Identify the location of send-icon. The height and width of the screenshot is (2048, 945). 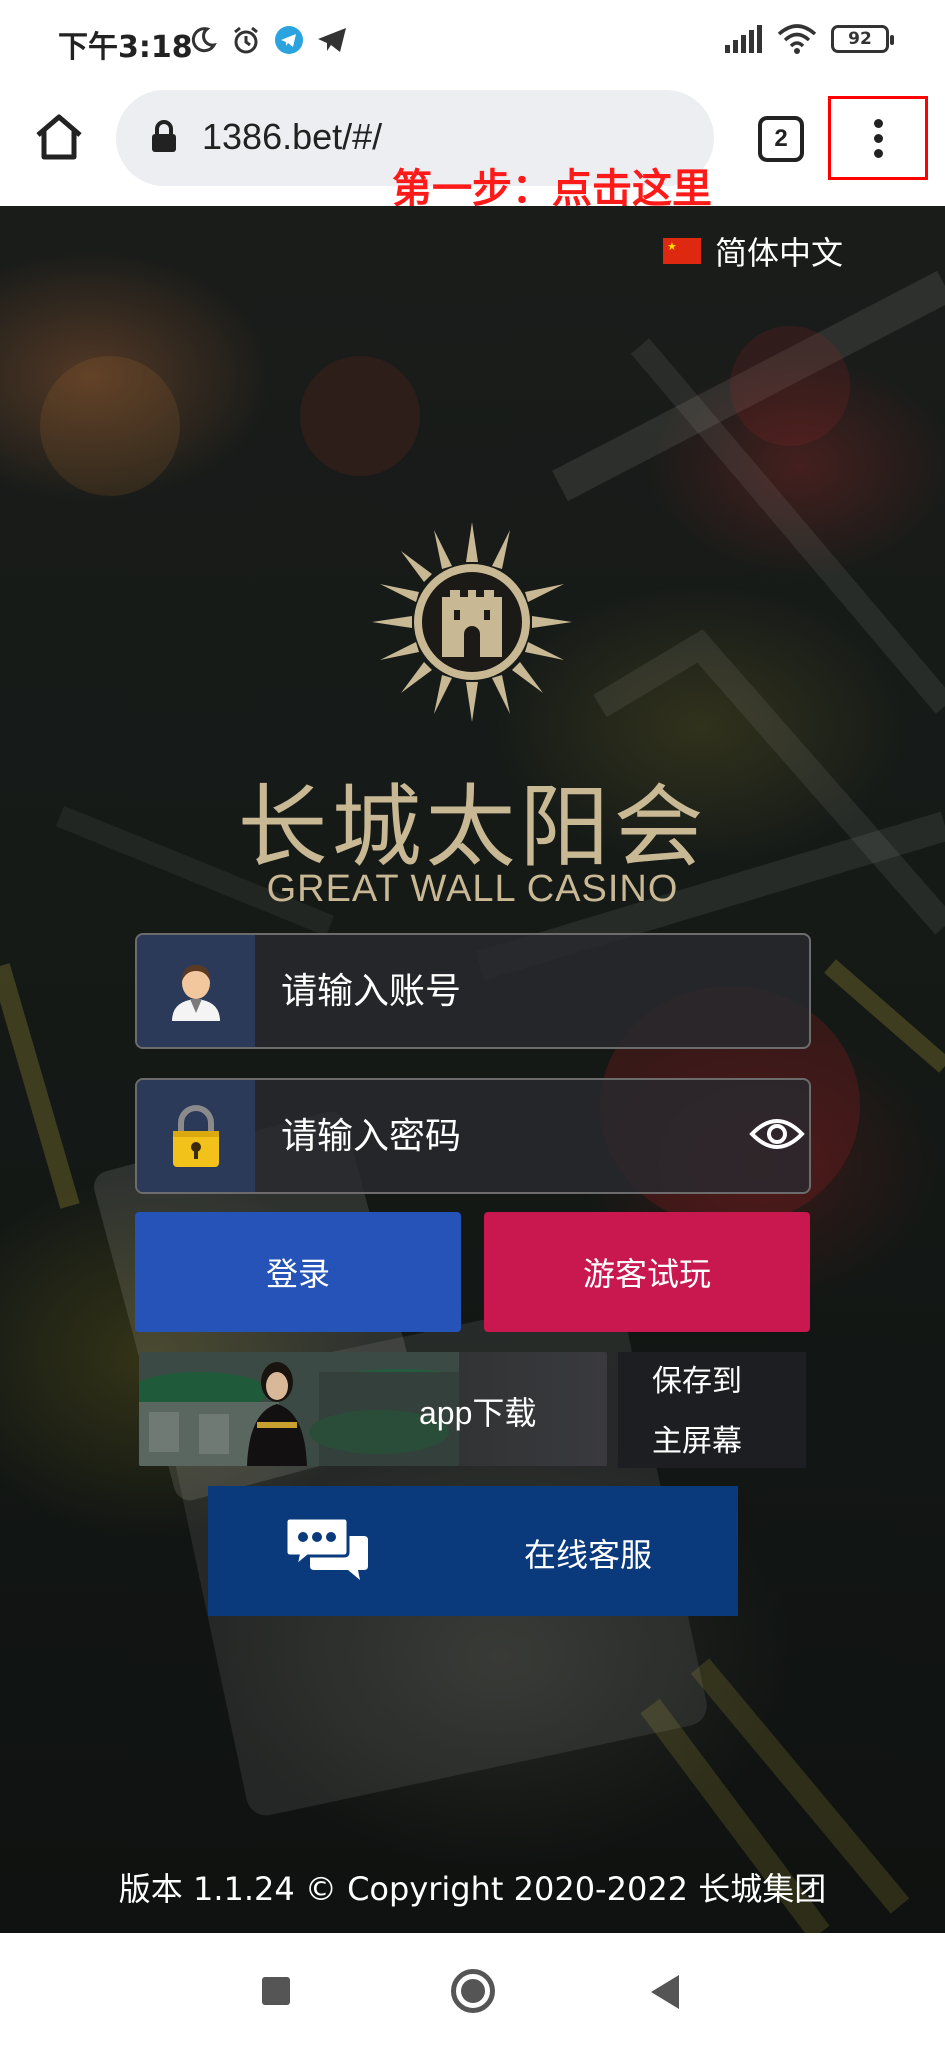
(332, 40).